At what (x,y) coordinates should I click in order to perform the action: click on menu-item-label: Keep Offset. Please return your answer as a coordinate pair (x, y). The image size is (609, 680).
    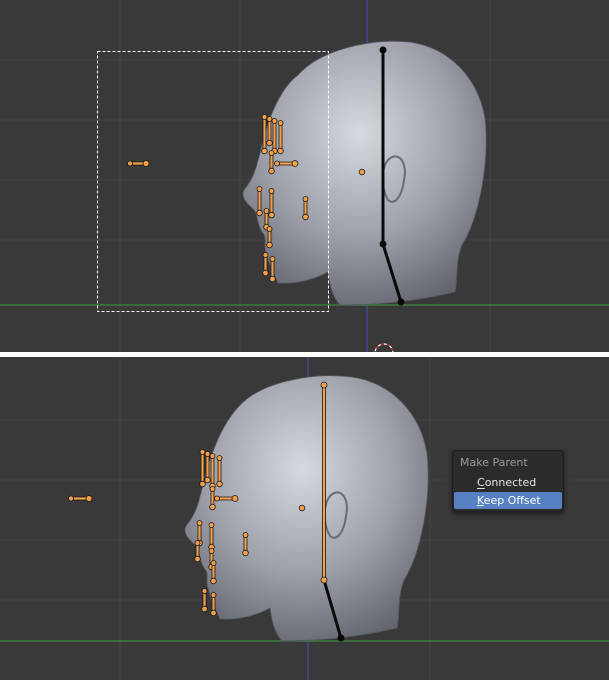
    Looking at the image, I should click on (509, 500).